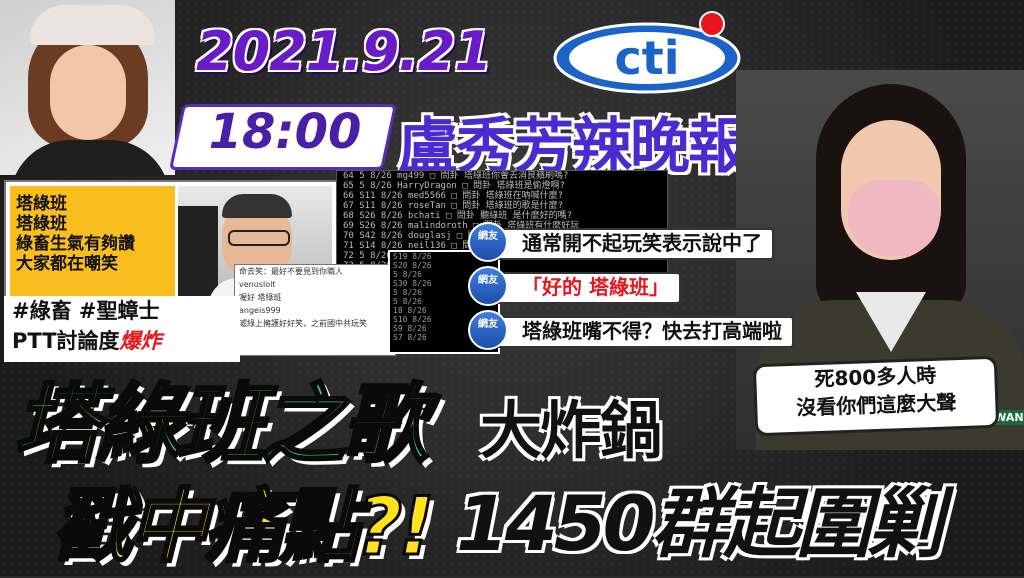 The height and width of the screenshot is (578, 1024). Describe the element at coordinates (285, 132) in the screenshot. I see `broadcast-time: 18:00` at that location.